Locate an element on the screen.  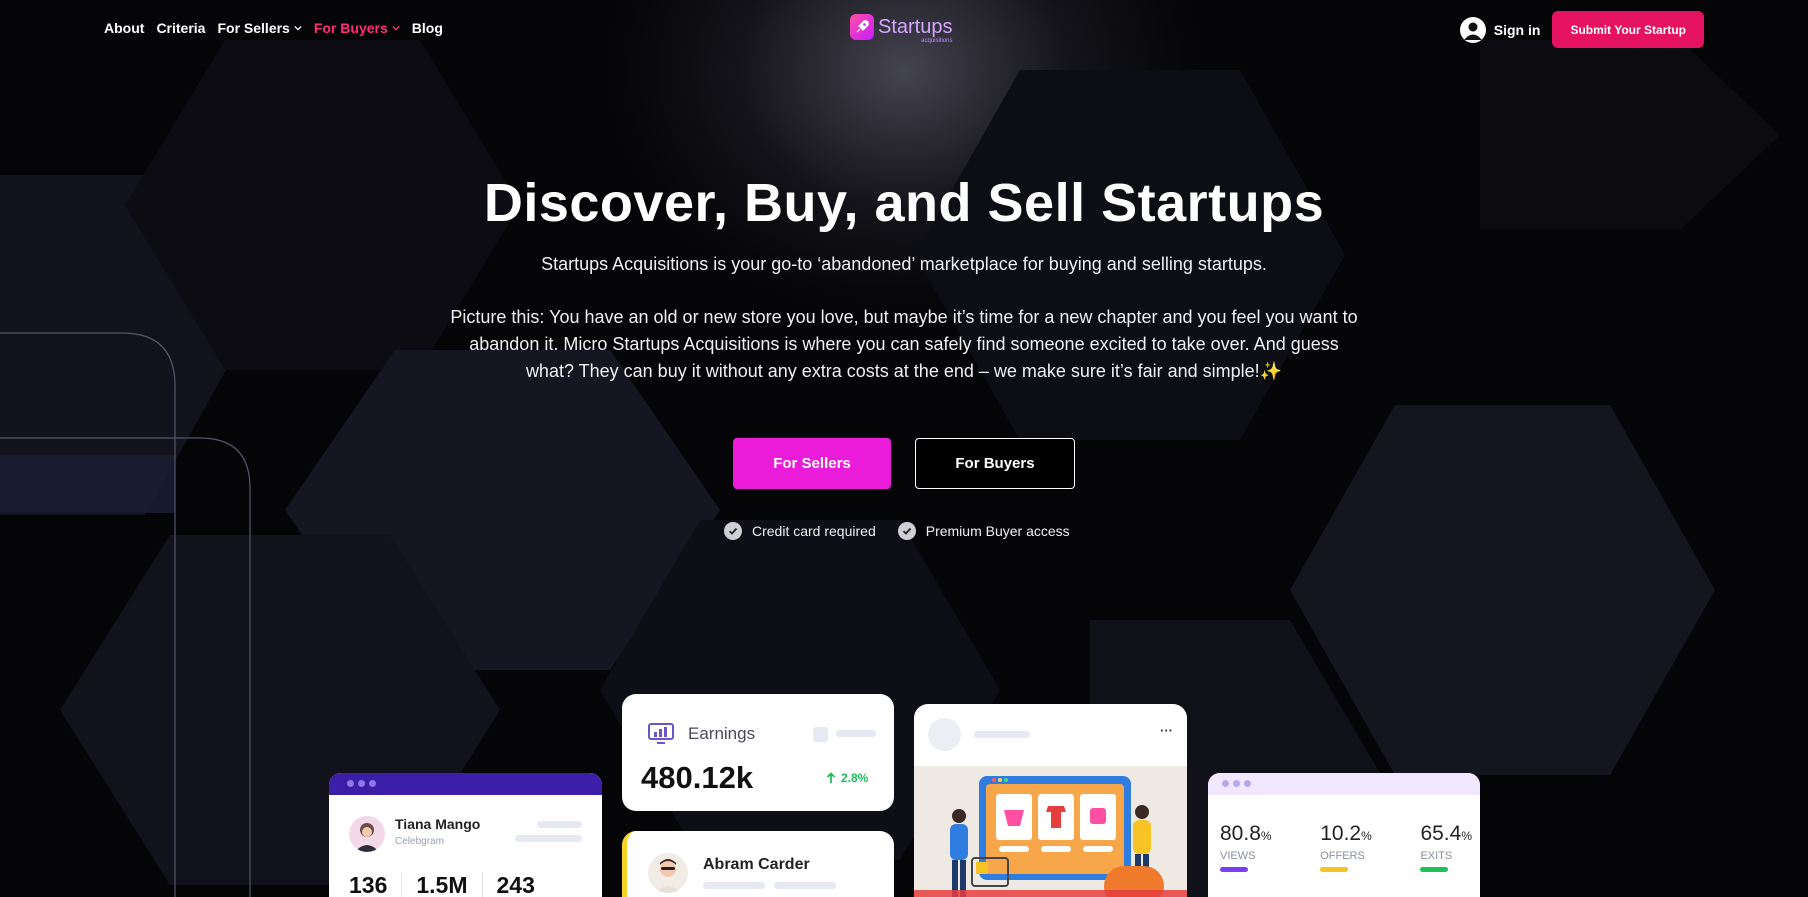
logo-wordmark: Startups acquisitions is located at coordinates (915, 30).